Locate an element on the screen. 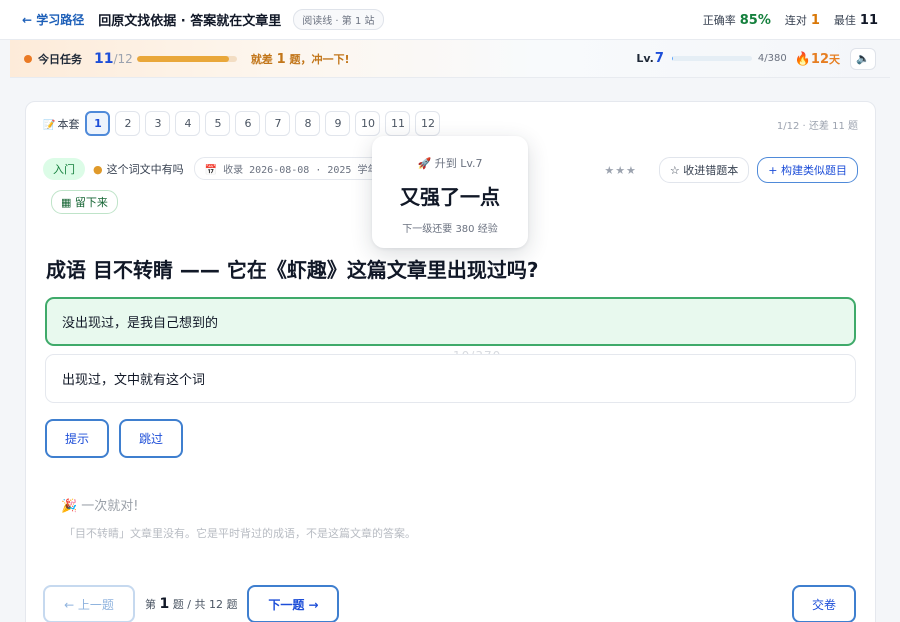  question-number-button: 9 is located at coordinates (338, 123).